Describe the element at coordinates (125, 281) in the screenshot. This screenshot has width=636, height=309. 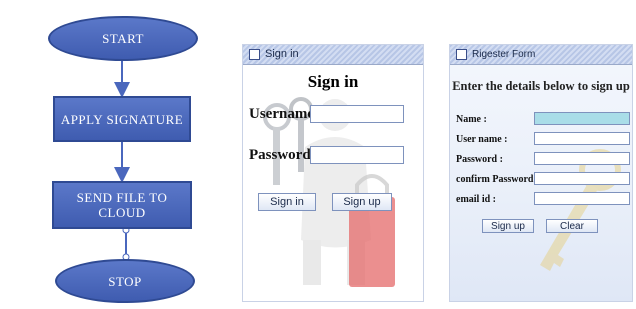
I see `stop-node: STOP` at that location.